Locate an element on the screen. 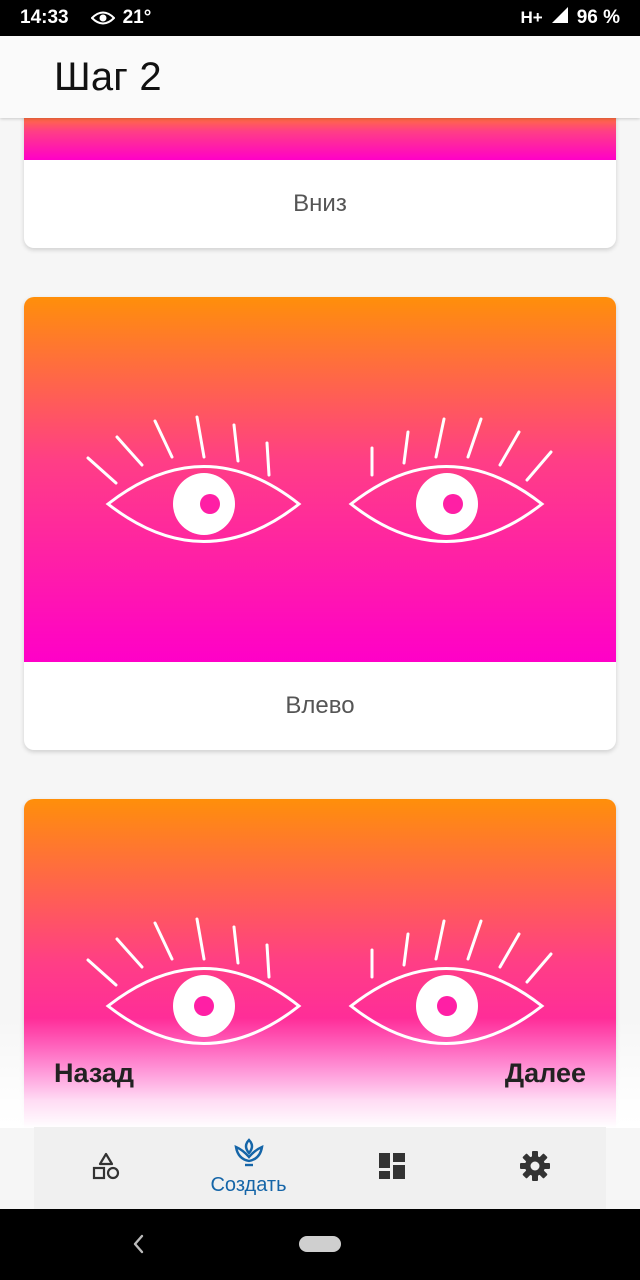  dashboard-icon is located at coordinates (392, 1168).